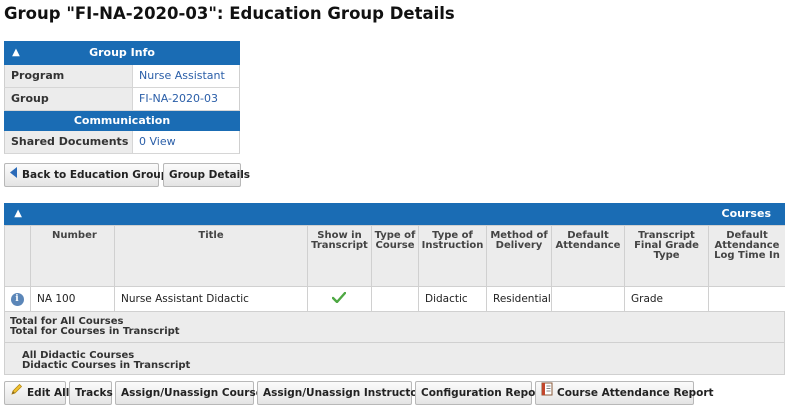 This screenshot has width=785, height=410. What do you see at coordinates (519, 256) in the screenshot?
I see `col-method-of-delivery: Method of Delivery` at bounding box center [519, 256].